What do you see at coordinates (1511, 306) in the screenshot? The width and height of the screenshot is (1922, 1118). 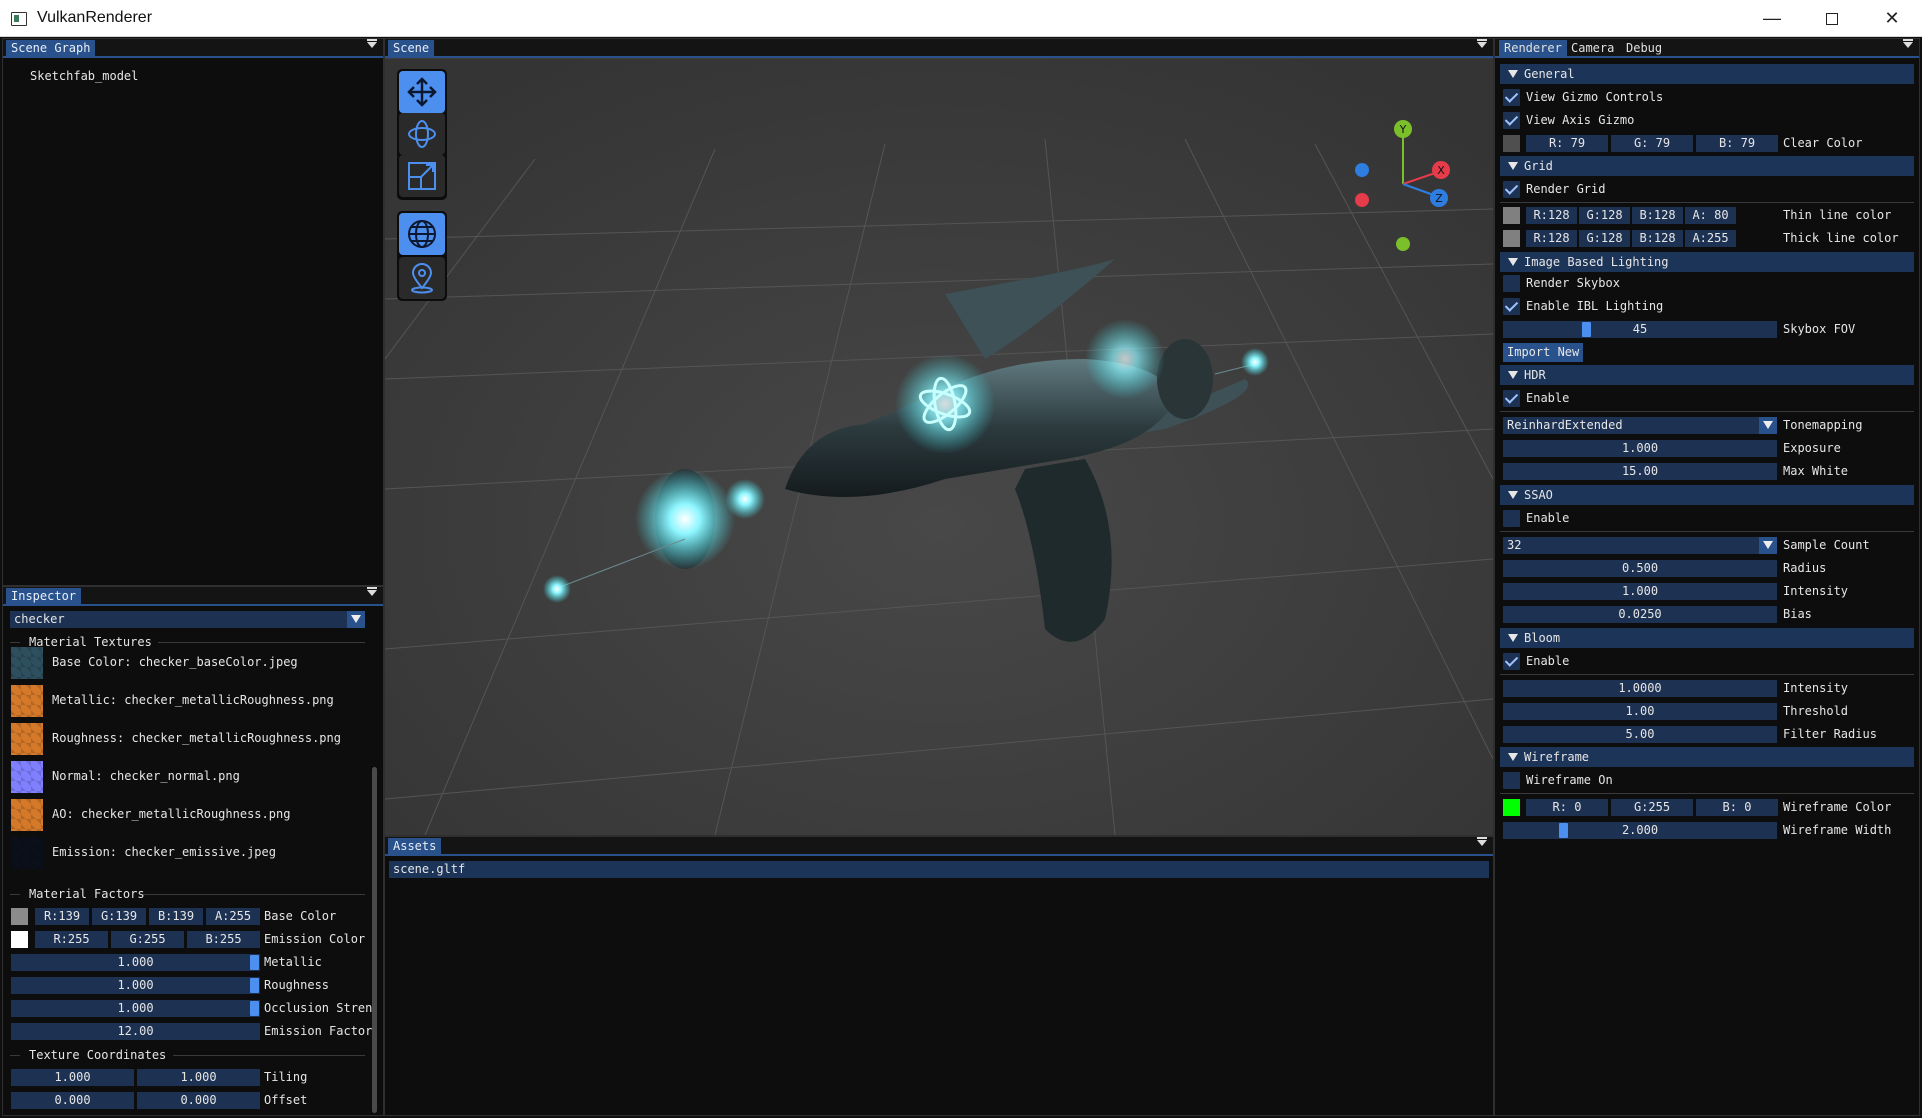 I see `enable-ibl-checkbox` at bounding box center [1511, 306].